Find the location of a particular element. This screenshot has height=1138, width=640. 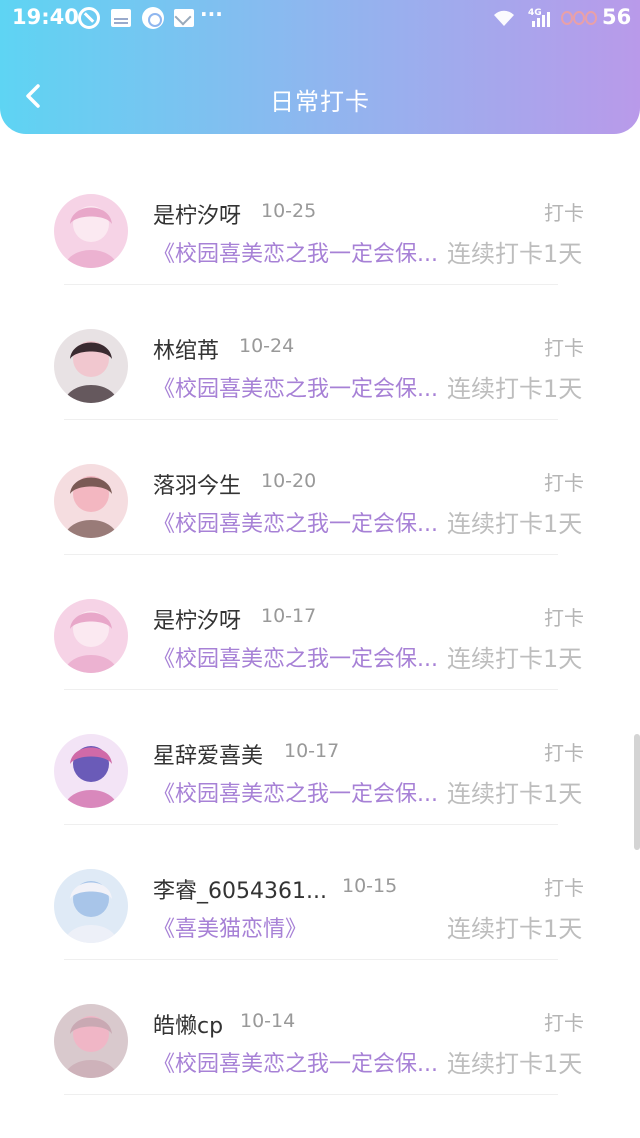

list-item: 皓懒cp 10-14 打卡《校园喜美恋之我一定会保... 连续打卡1天 is located at coordinates (320, 1027).